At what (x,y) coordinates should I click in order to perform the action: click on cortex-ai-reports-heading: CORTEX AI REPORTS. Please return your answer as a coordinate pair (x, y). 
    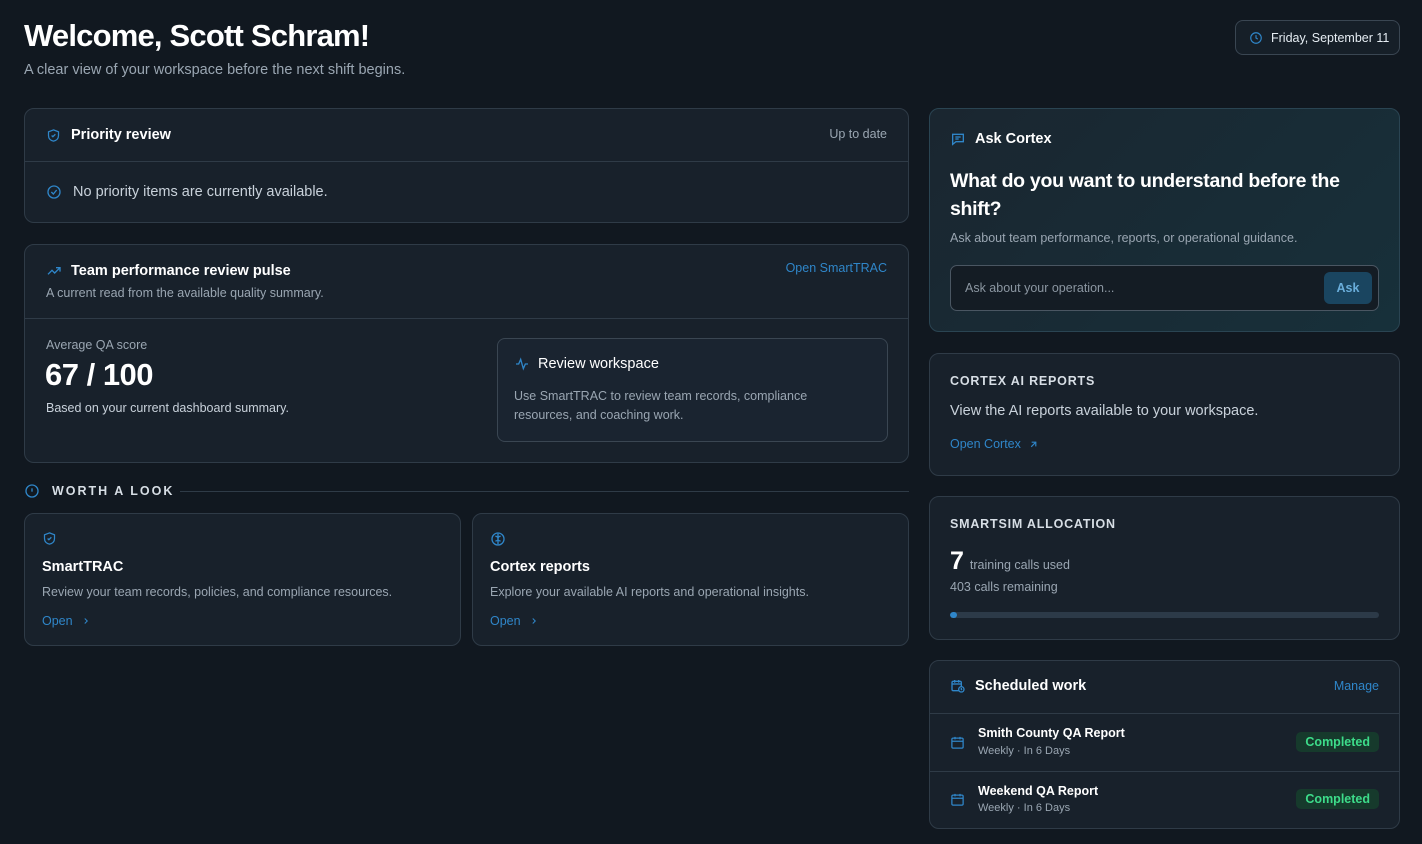
    Looking at the image, I should click on (1023, 381).